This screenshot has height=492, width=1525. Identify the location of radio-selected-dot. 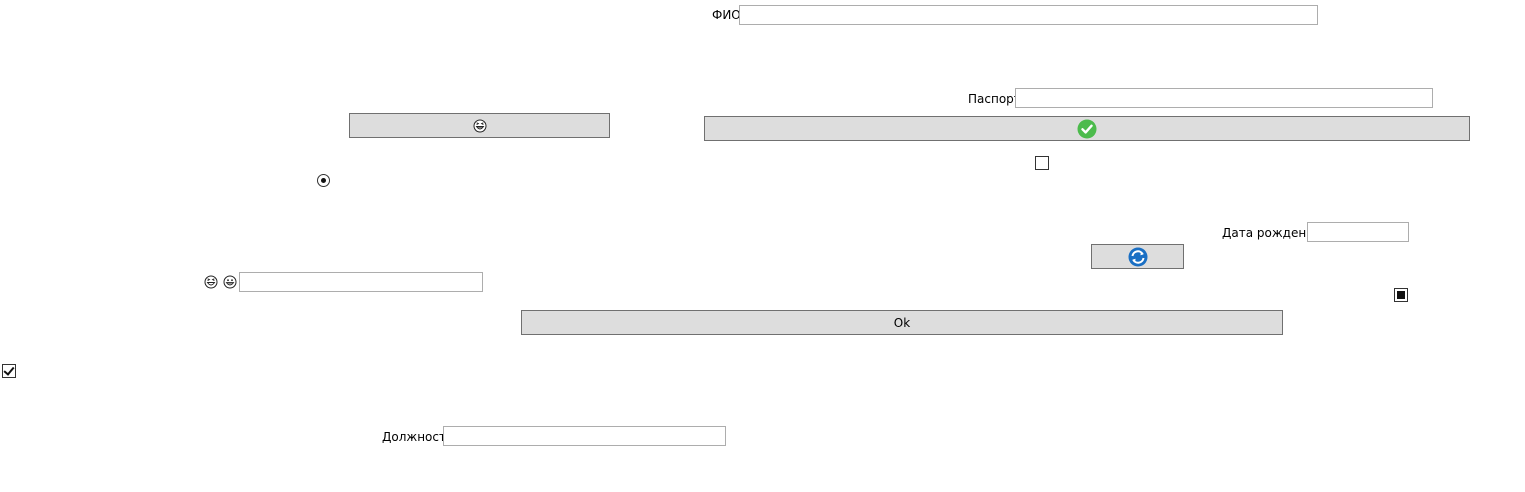
(323, 180).